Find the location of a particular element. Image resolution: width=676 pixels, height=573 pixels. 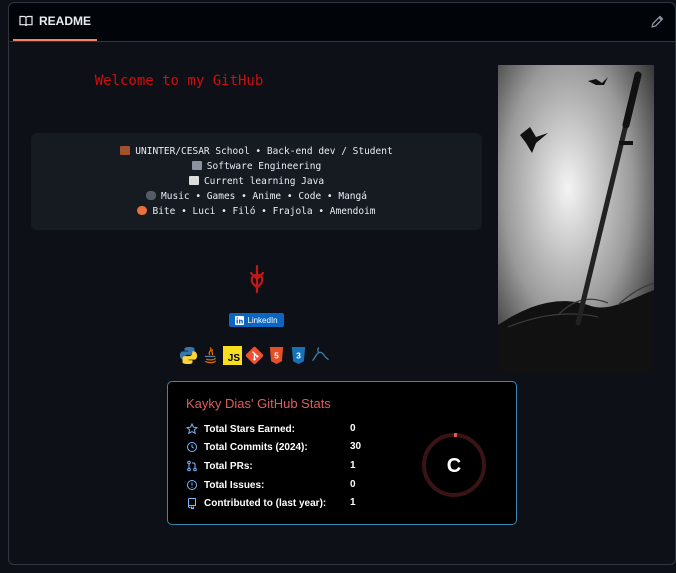

stat-value: 30 is located at coordinates (356, 446).